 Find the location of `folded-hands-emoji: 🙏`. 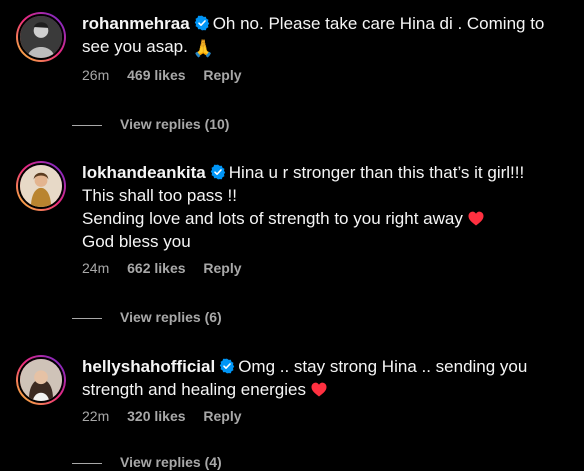

folded-hands-emoji: 🙏 is located at coordinates (203, 48).